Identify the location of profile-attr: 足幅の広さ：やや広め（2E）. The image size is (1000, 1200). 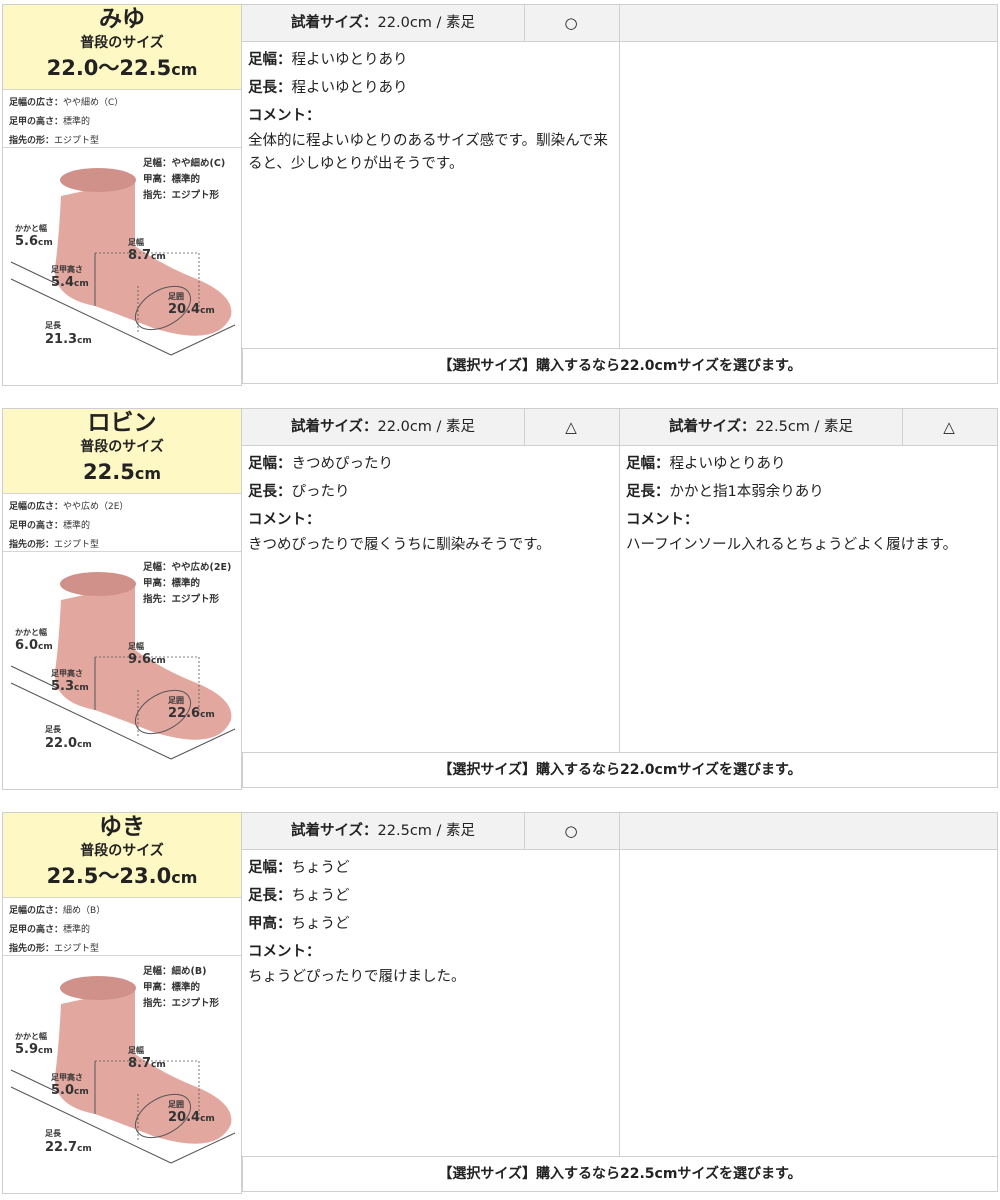
(125, 507).